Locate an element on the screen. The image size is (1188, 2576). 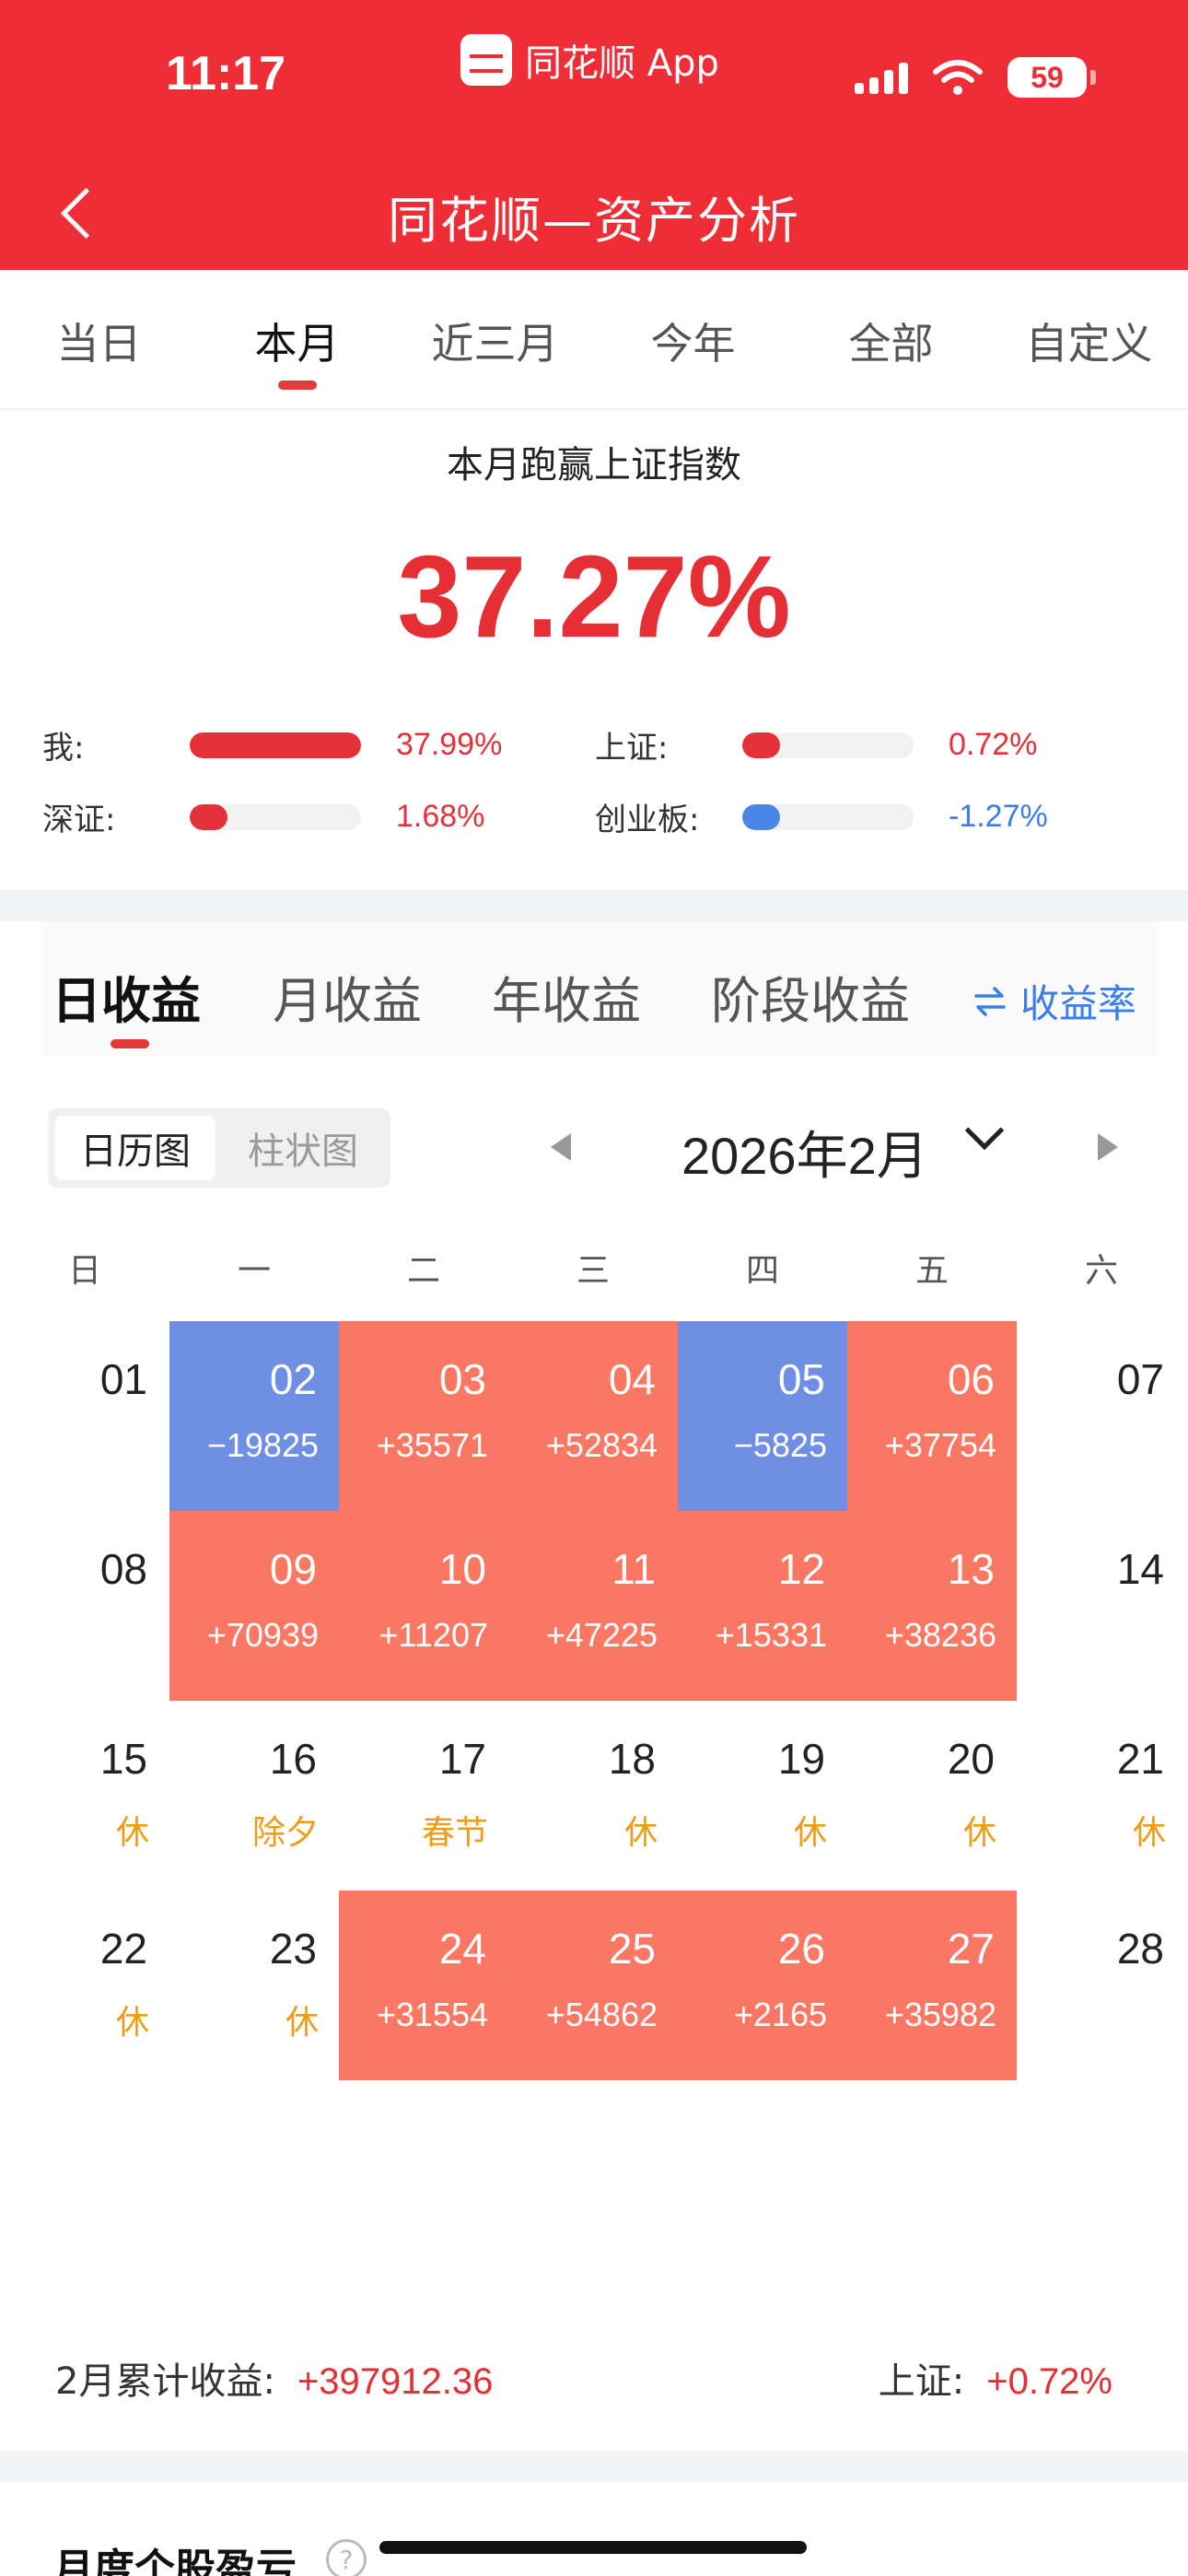
calendar-day-value: +70939 is located at coordinates (262, 1635).